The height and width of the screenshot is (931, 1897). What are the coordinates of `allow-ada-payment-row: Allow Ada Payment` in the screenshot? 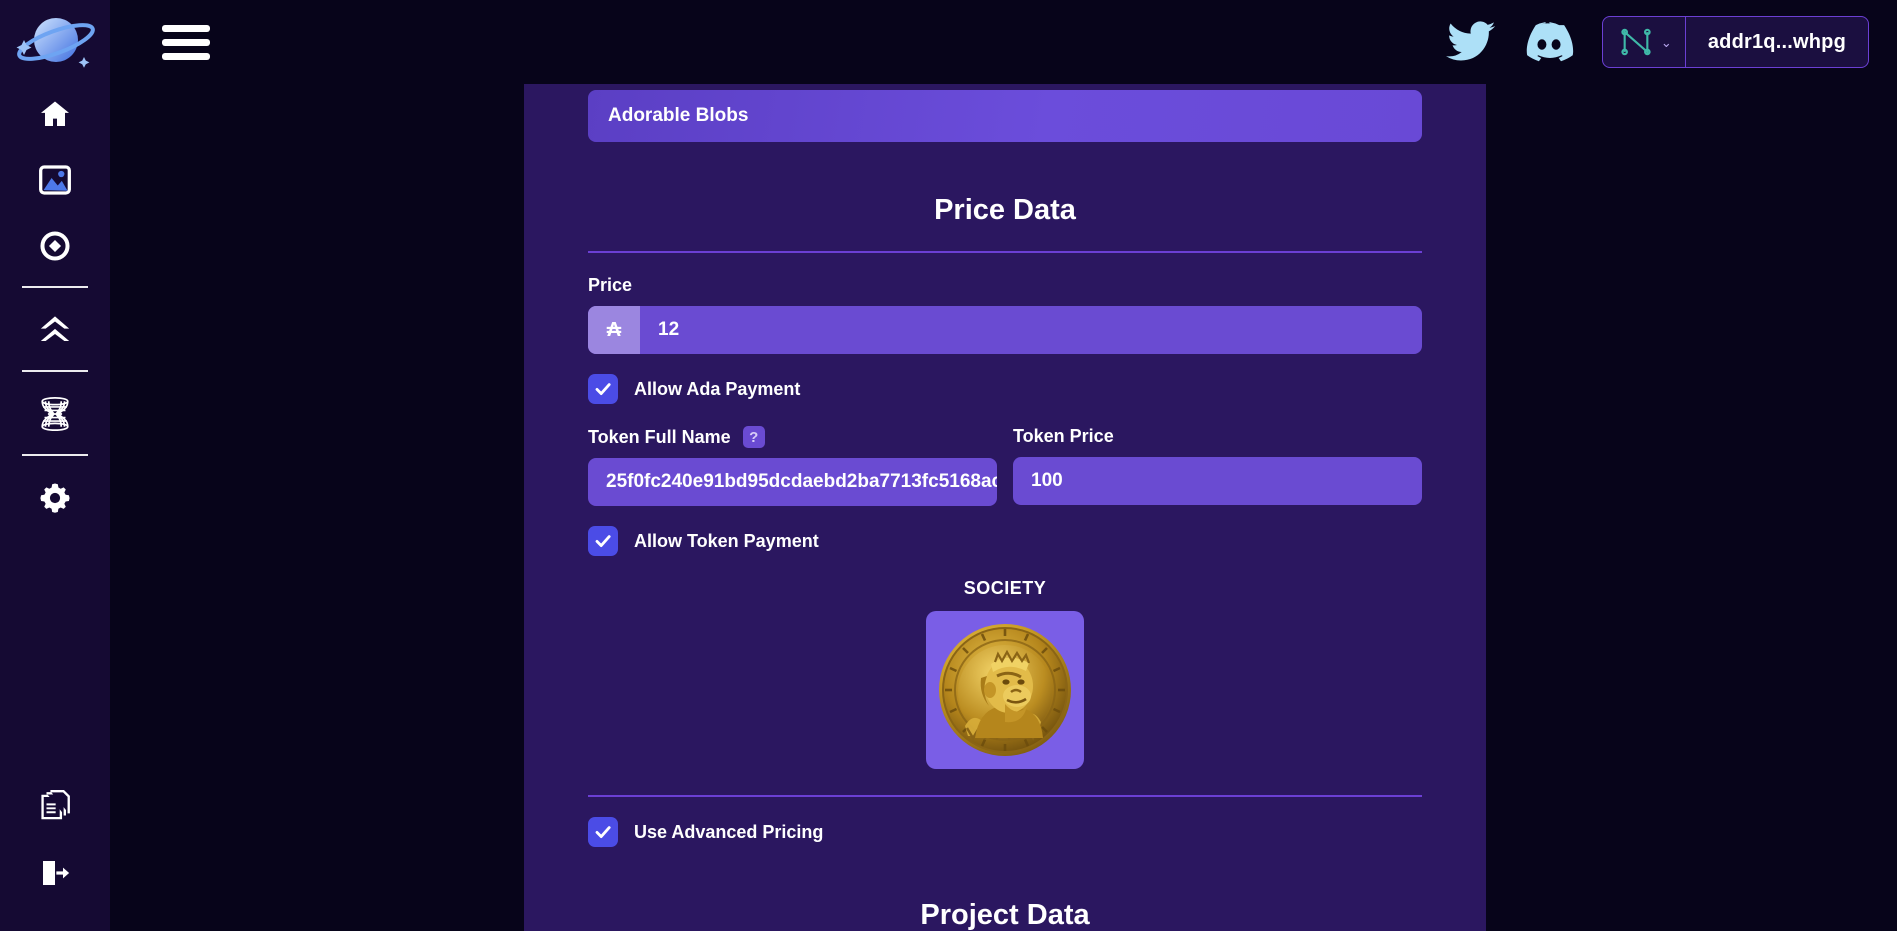 It's located at (1005, 389).